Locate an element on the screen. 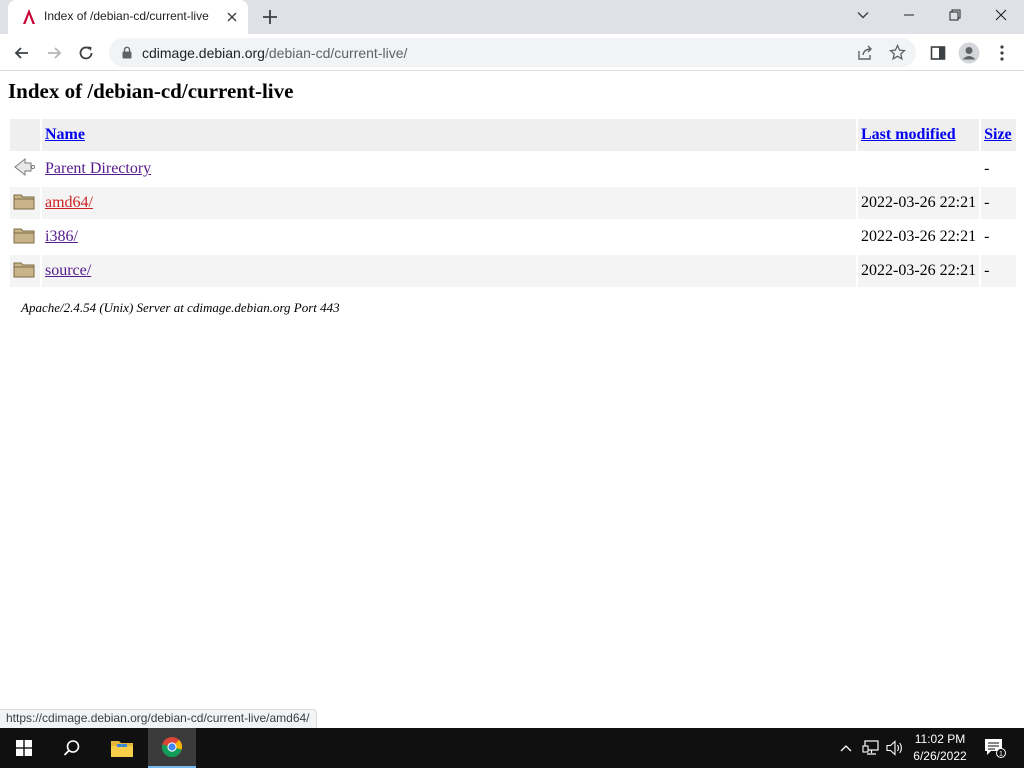 Image resolution: width=1024 pixels, height=768 pixels. chevron-up-icon is located at coordinates (846, 748).